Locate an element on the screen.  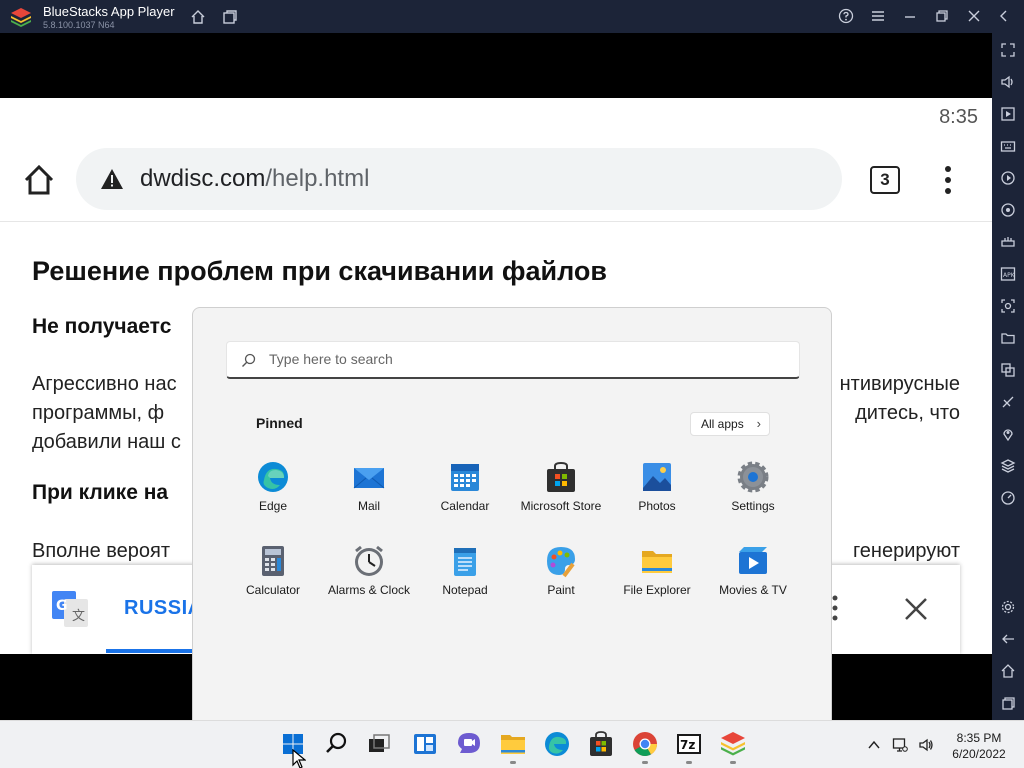
gamepad-icon is located at coordinates (1008, 242).